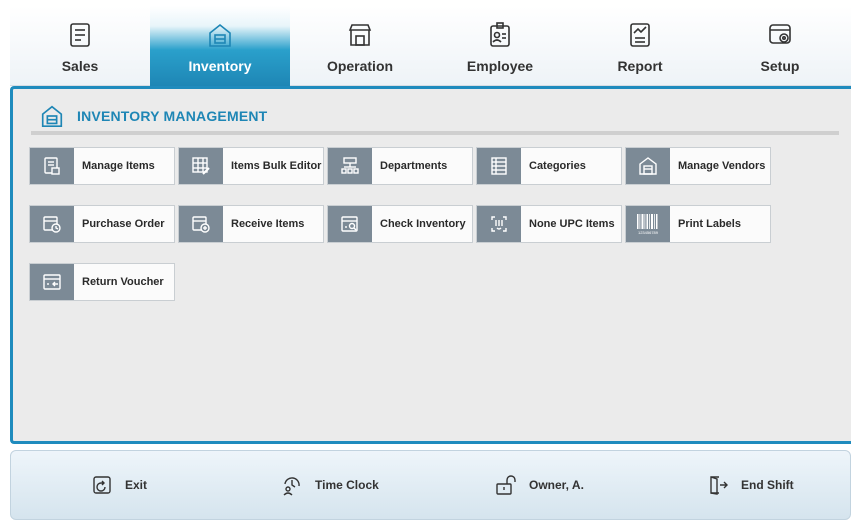 This screenshot has height=525, width=851. I want to click on purchase-order-icon, so click(52, 224).